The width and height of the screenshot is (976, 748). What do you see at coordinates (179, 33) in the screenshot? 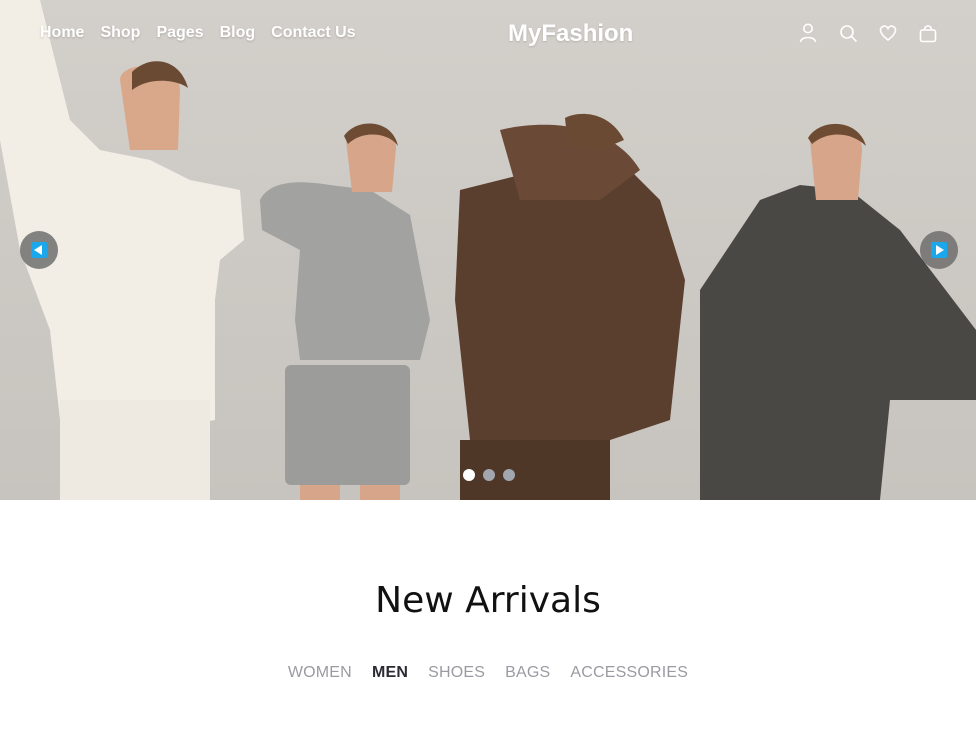
I see `nav-link-pages: Pages` at bounding box center [179, 33].